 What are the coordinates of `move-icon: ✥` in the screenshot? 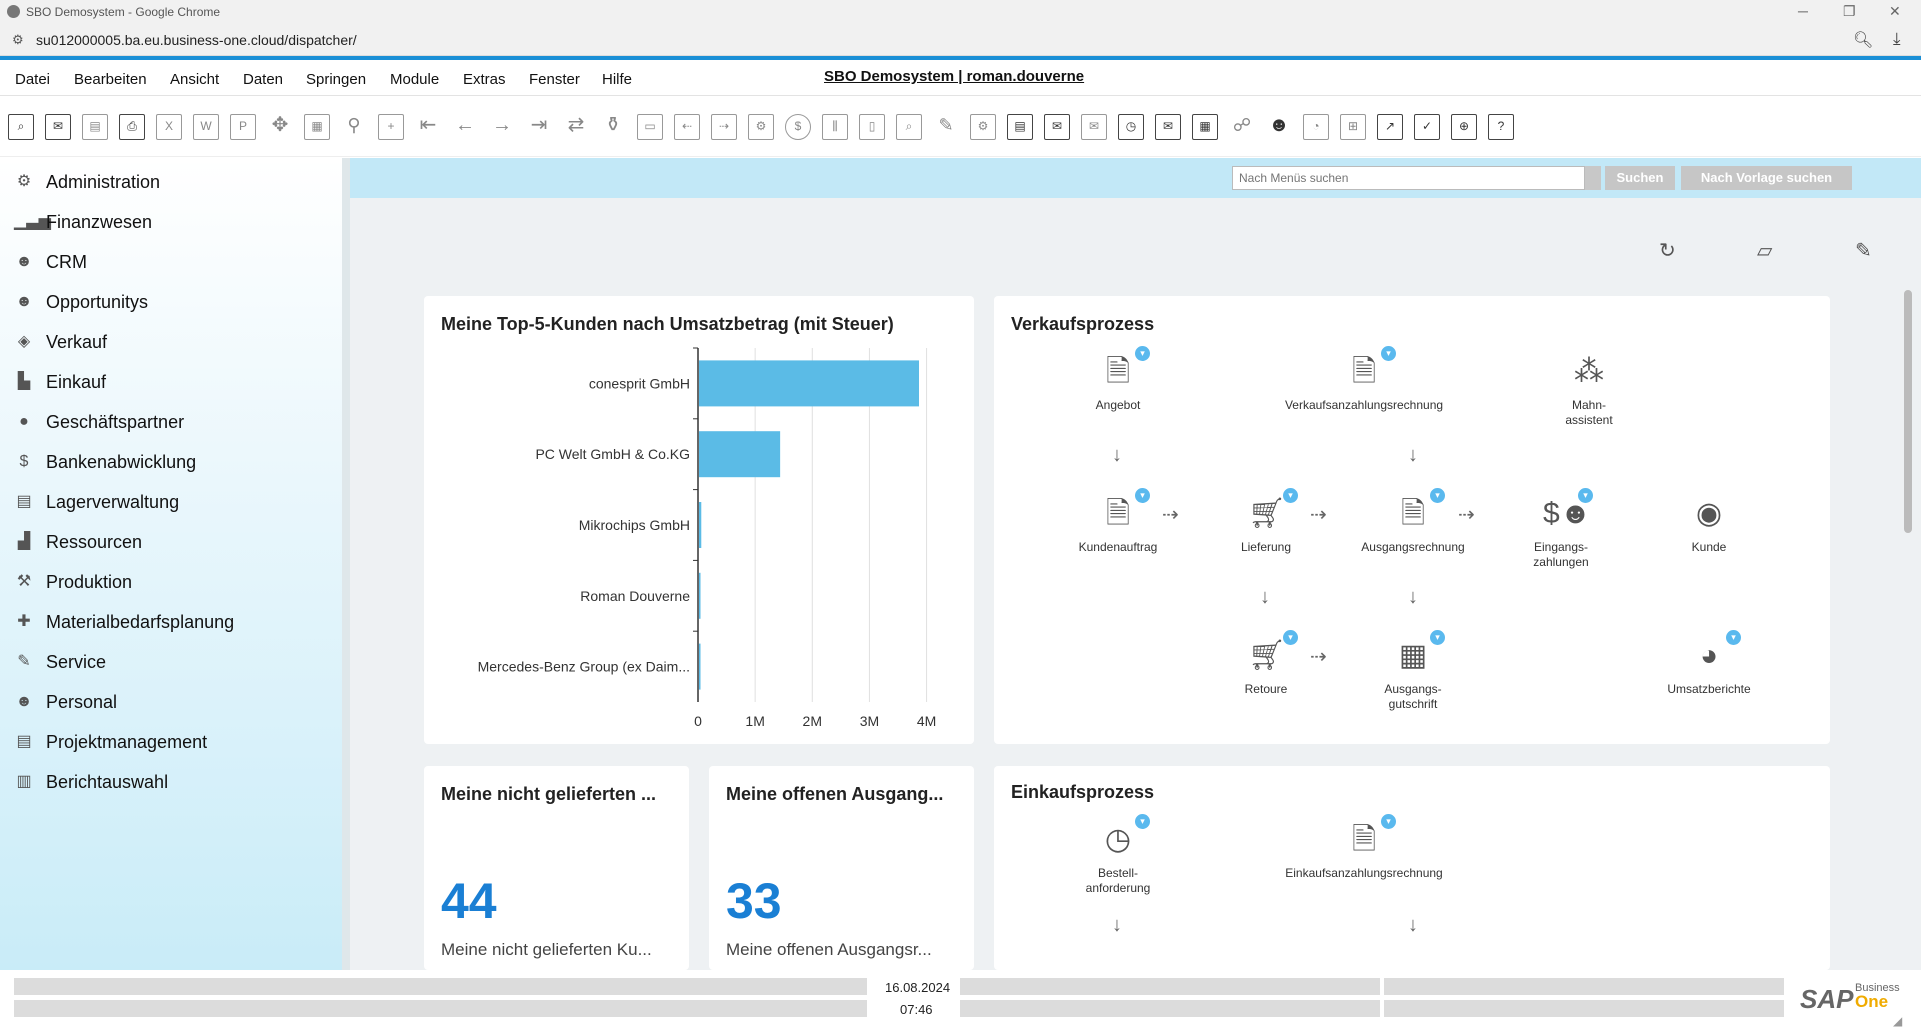 It's located at (280, 127).